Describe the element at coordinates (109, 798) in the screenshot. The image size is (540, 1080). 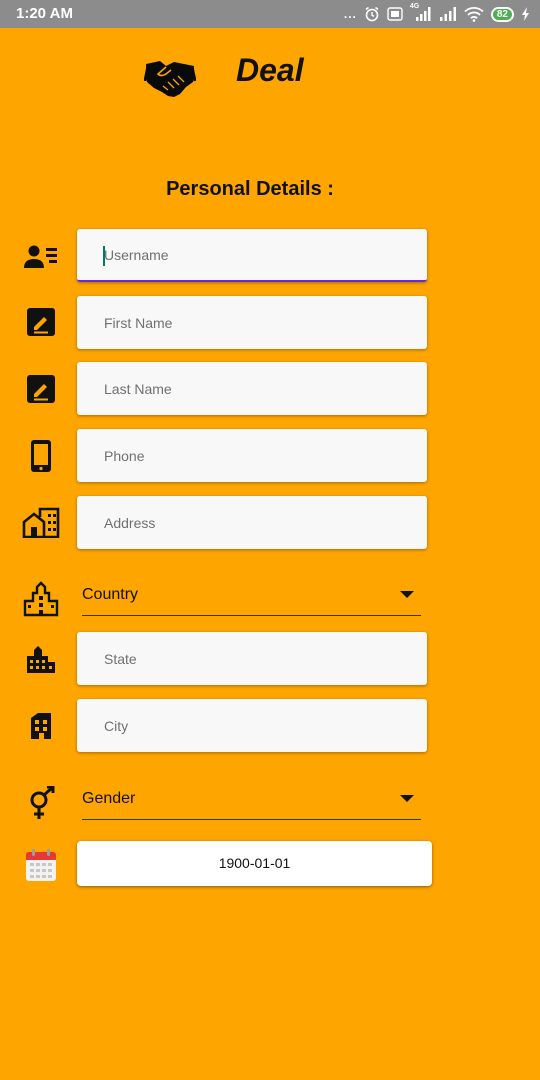
I see `gender-selected: Gender` at that location.